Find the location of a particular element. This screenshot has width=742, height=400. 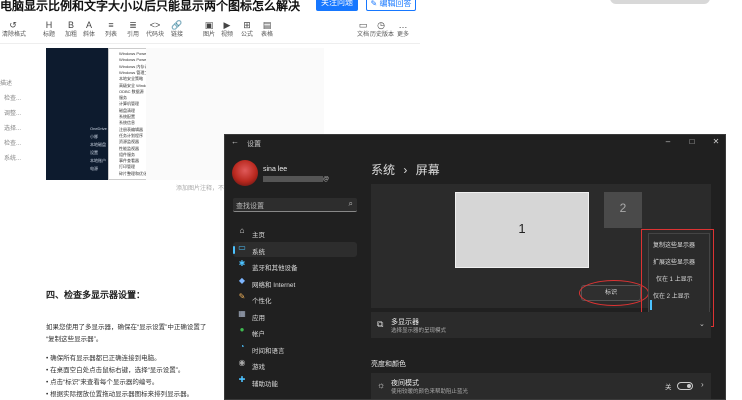

toolbar-icon: ▶ is located at coordinates (227, 25).